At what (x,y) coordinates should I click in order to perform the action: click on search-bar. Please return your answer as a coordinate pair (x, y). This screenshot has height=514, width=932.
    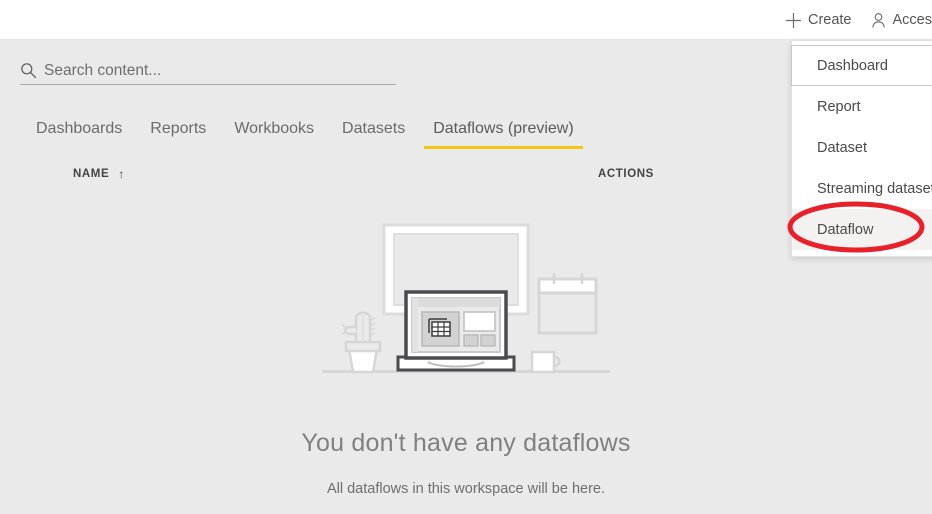
    Looking at the image, I should click on (208, 70).